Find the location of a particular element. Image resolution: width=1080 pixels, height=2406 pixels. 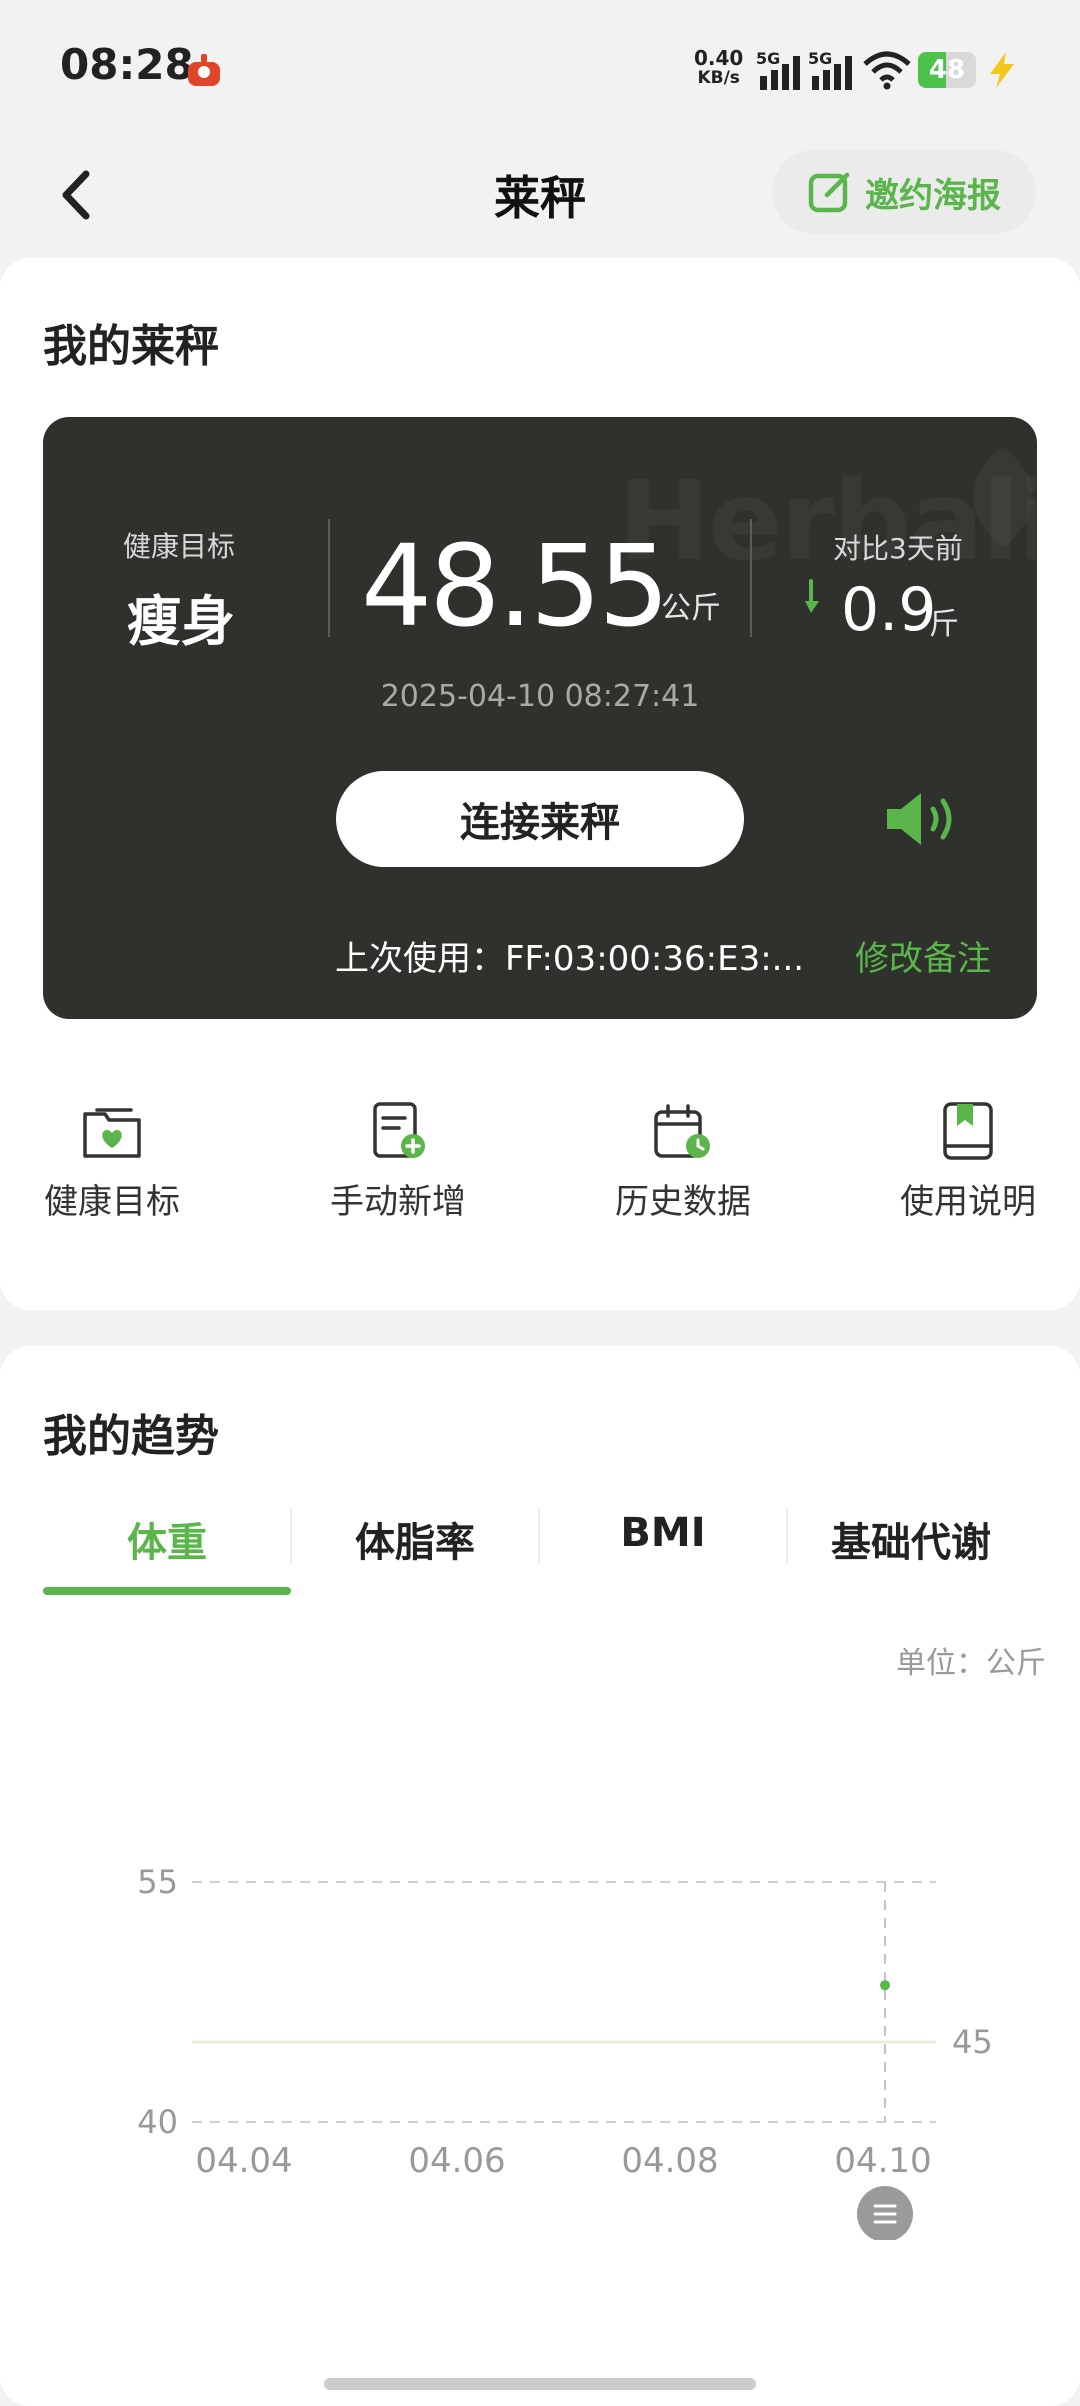

x-tick-label: 04.04 is located at coordinates (243, 2161).